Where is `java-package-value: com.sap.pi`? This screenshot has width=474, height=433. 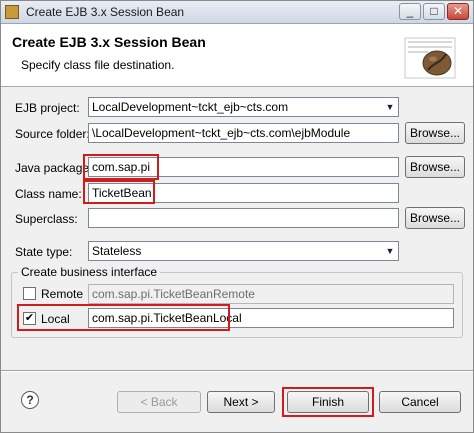 java-package-value: com.sap.pi is located at coordinates (121, 167).